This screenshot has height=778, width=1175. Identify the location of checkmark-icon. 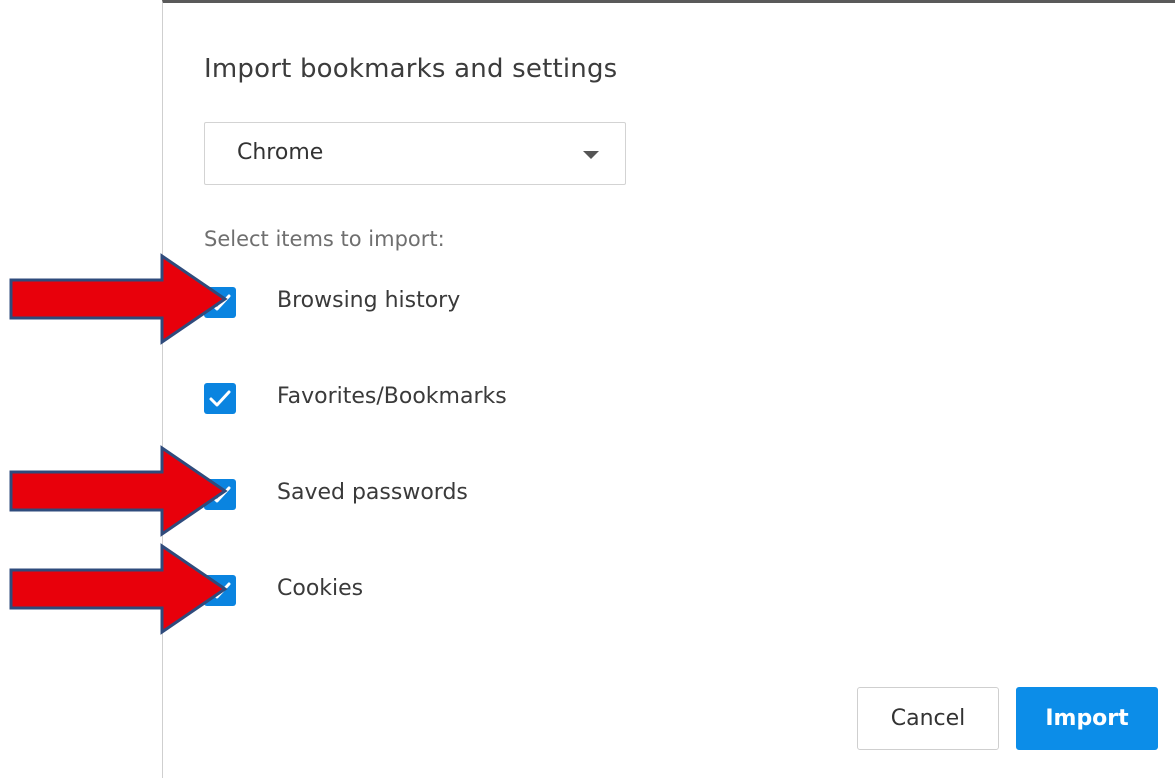
(220, 398).